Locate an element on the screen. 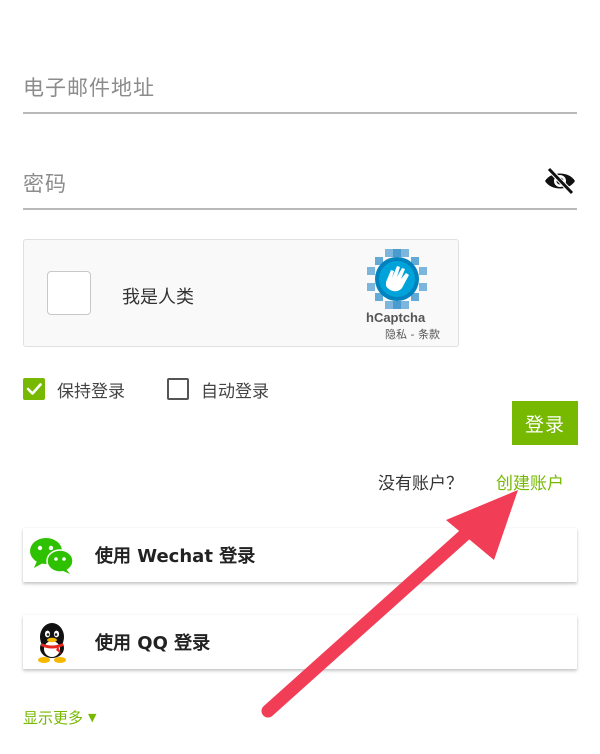 The height and width of the screenshot is (754, 600). password-placeholder: 密码 is located at coordinates (45, 184).